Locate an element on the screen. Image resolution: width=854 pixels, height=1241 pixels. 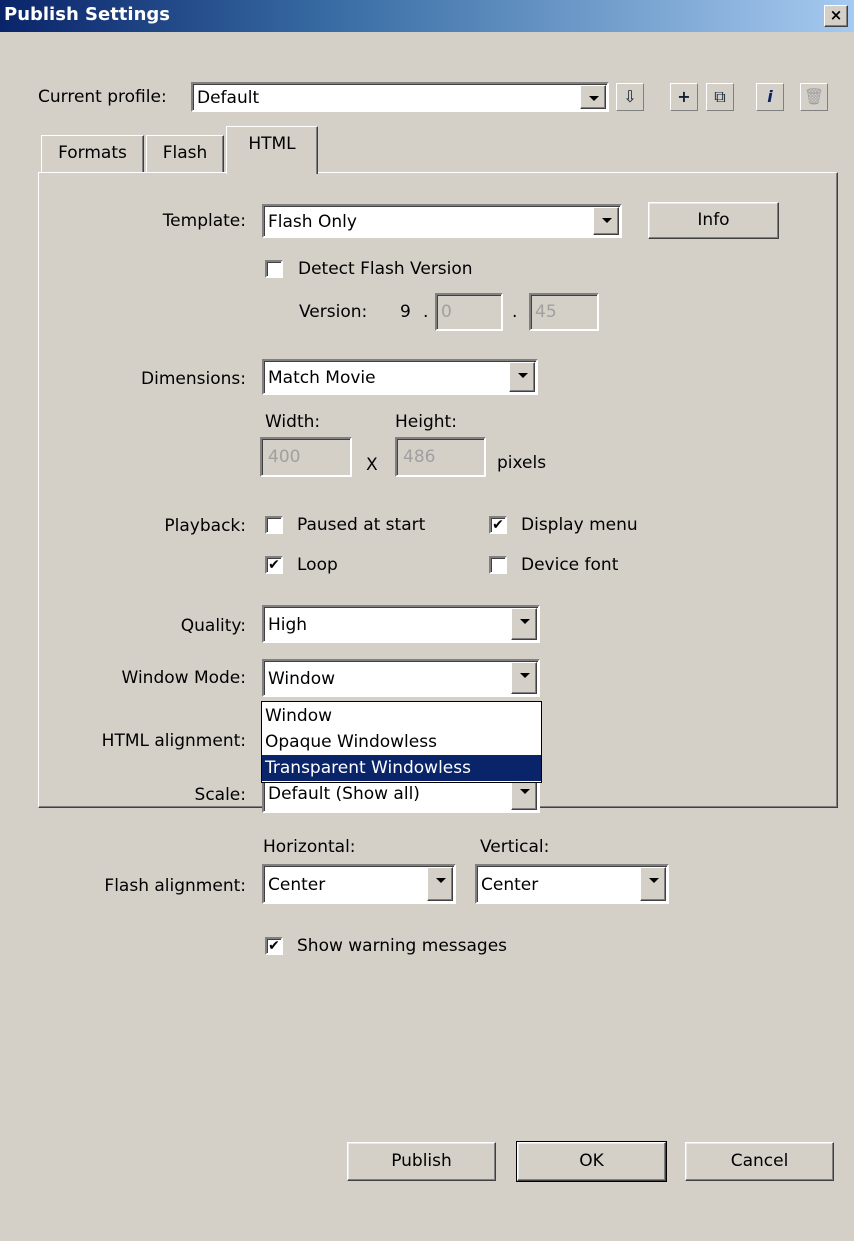
version-revision-input: 45 is located at coordinates (564, 312).